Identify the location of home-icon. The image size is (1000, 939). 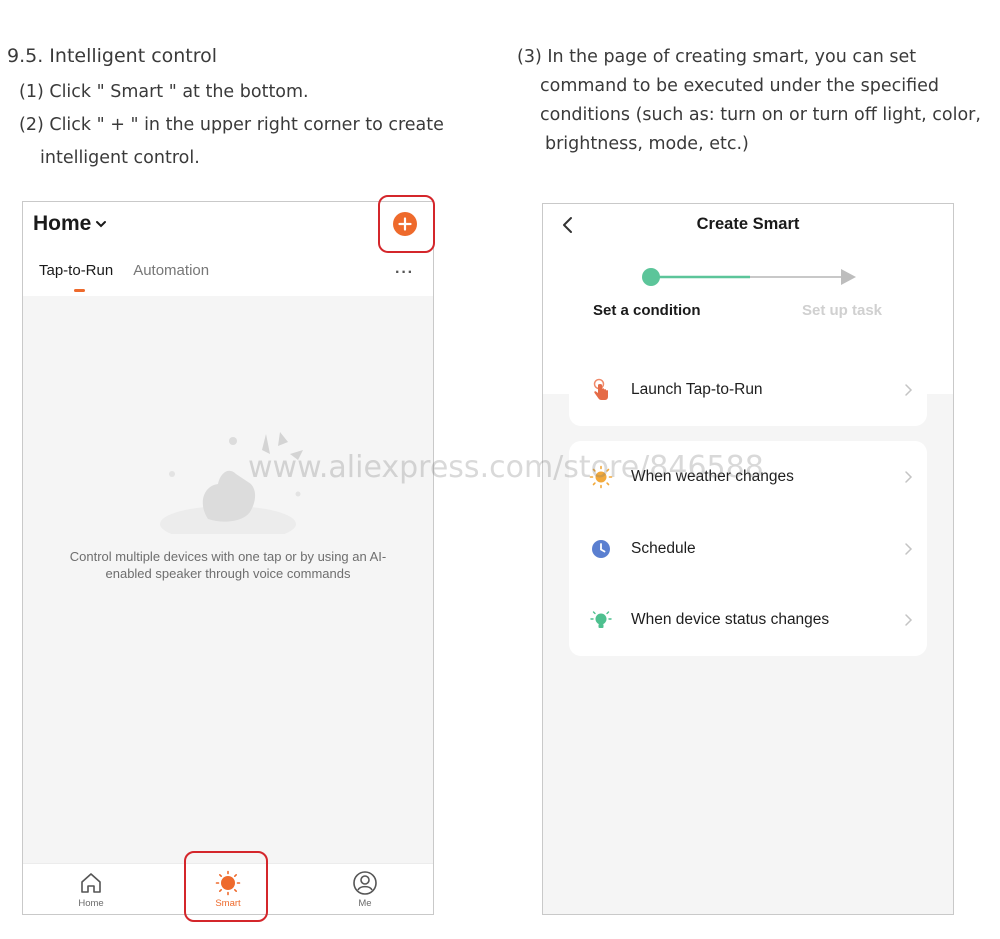
(91, 883).